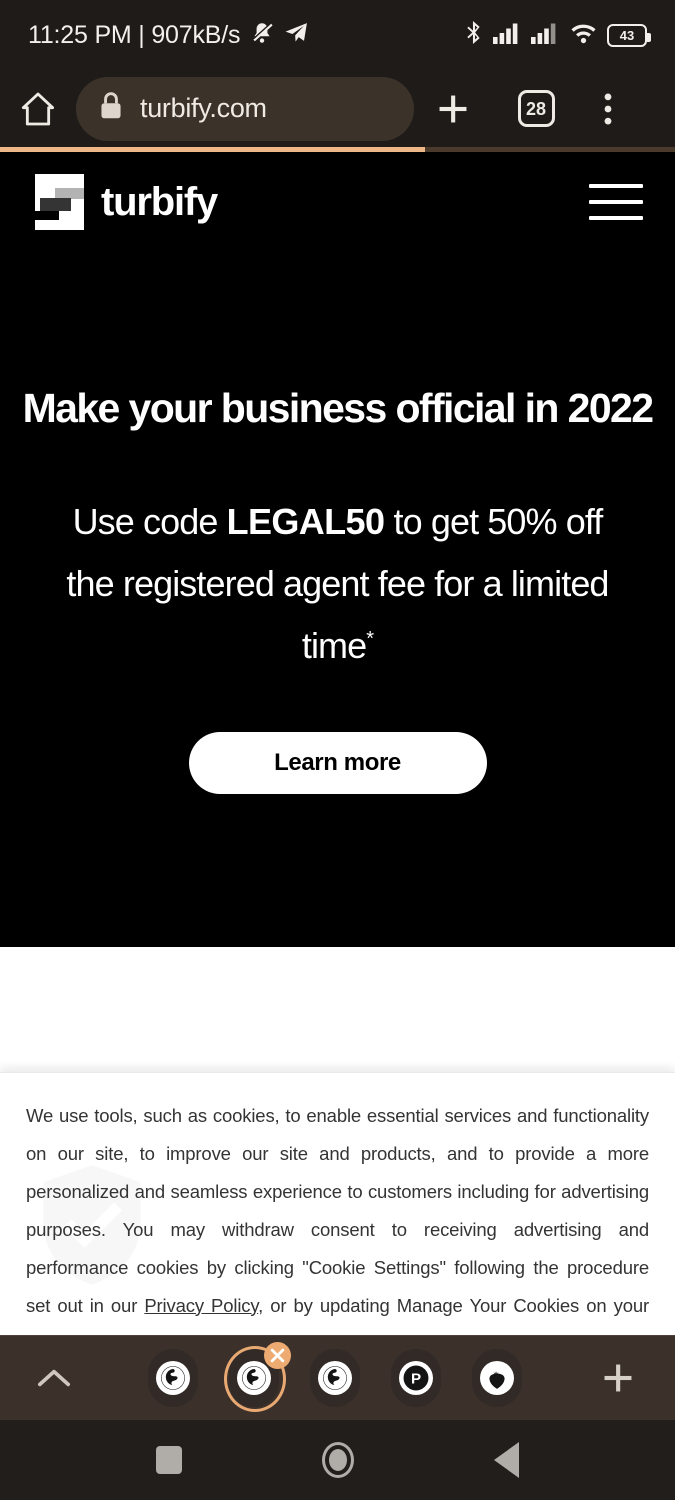 The height and width of the screenshot is (1500, 675). I want to click on home-button, so click(338, 1460).